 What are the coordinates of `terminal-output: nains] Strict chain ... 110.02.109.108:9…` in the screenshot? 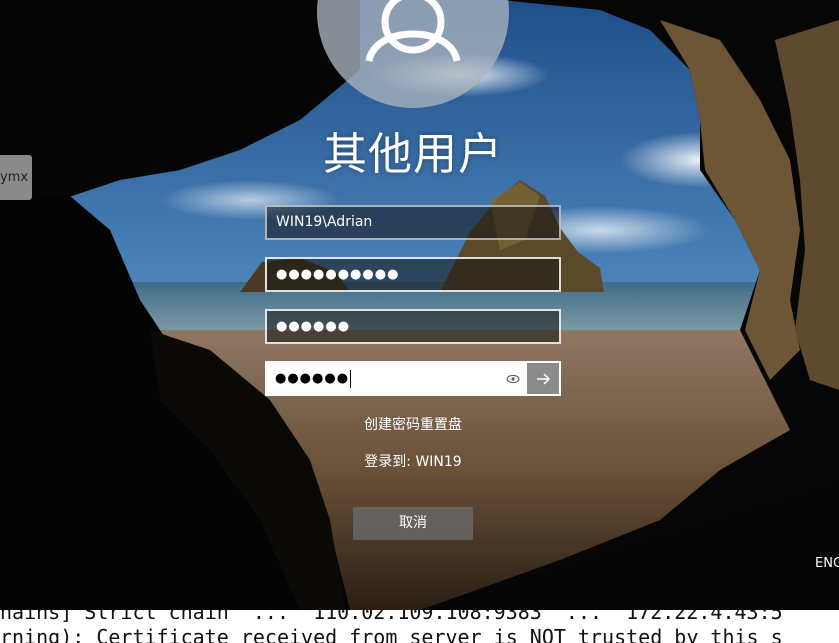 It's located at (419, 626).